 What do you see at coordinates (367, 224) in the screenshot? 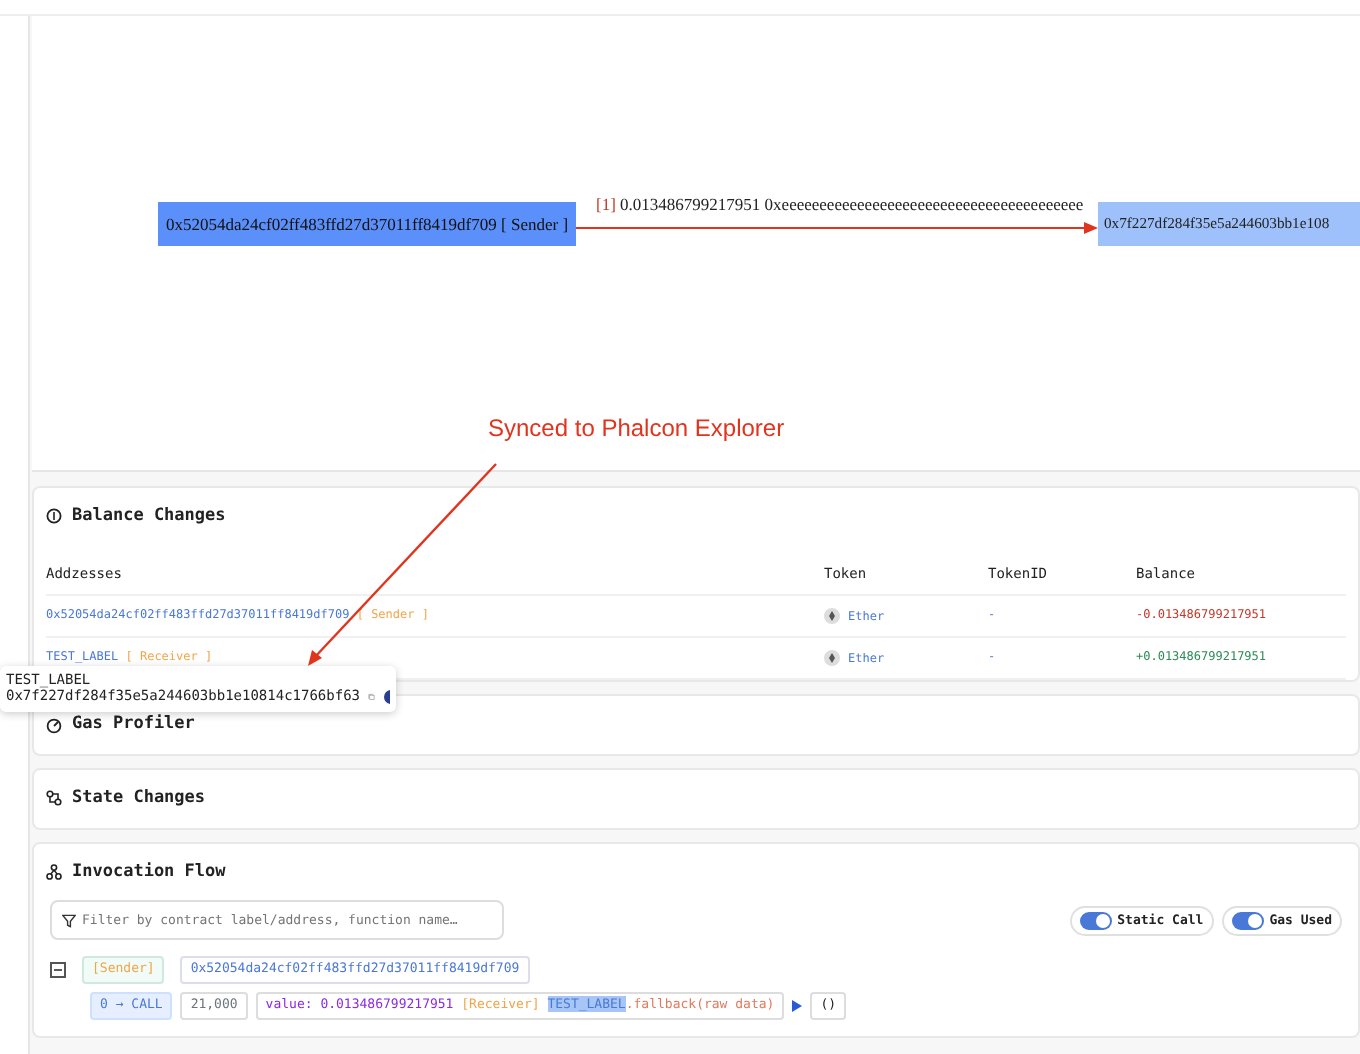
I see `sender-node: 0x52054da24cf02ff483ffd27d37011ff8419df709 [ Sender ]` at bounding box center [367, 224].